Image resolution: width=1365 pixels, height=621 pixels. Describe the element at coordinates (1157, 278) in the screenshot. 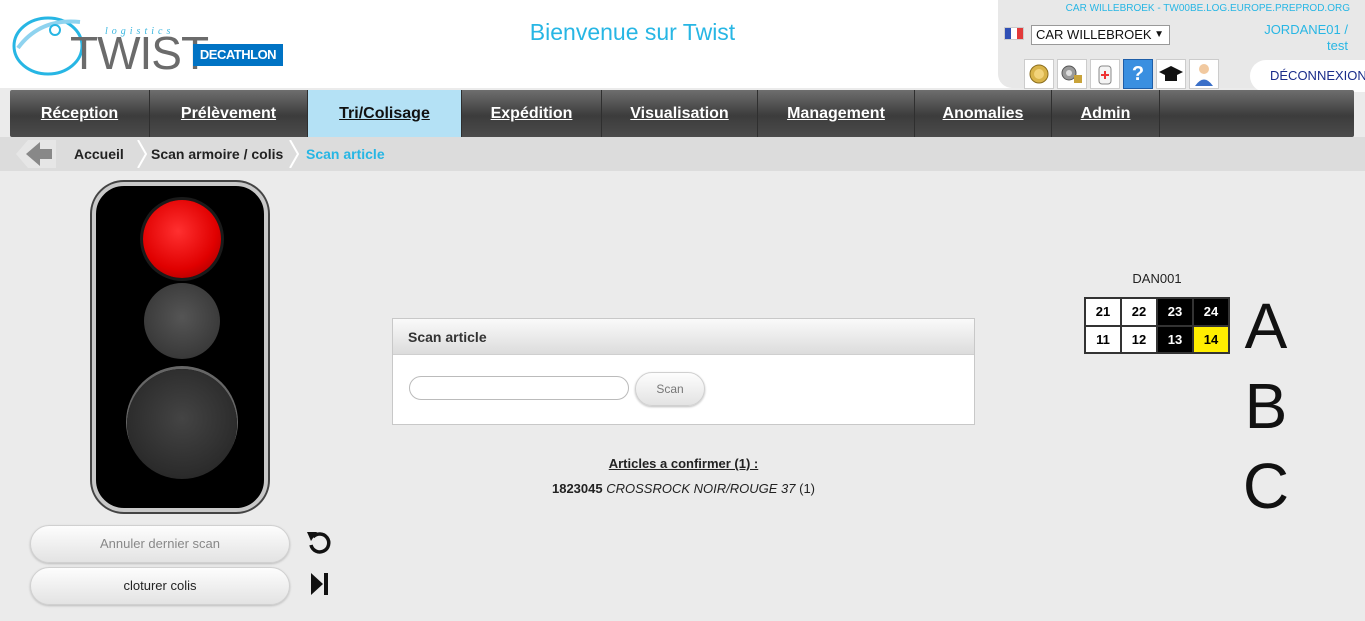

I see `cabinet-label: DAN001` at that location.